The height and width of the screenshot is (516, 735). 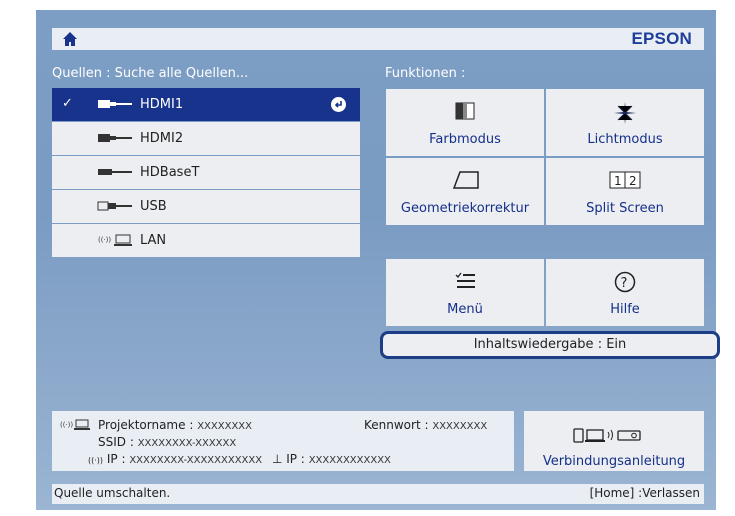 What do you see at coordinates (378, 39) in the screenshot?
I see `top-bar: EPSON` at bounding box center [378, 39].